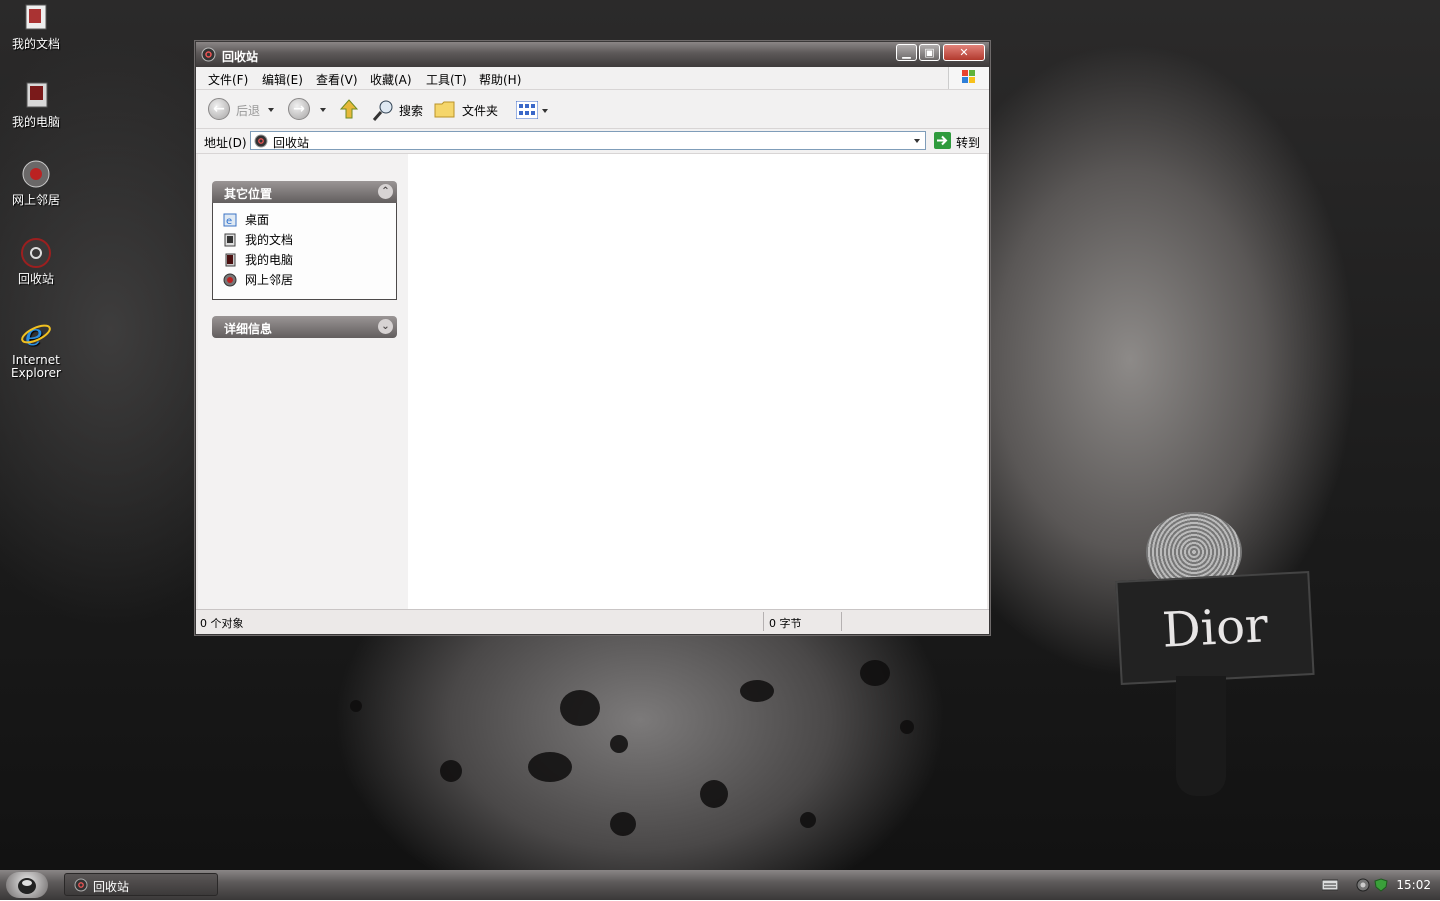 This screenshot has height=901, width=1440. I want to click on windows-flag-icon, so click(968, 78).